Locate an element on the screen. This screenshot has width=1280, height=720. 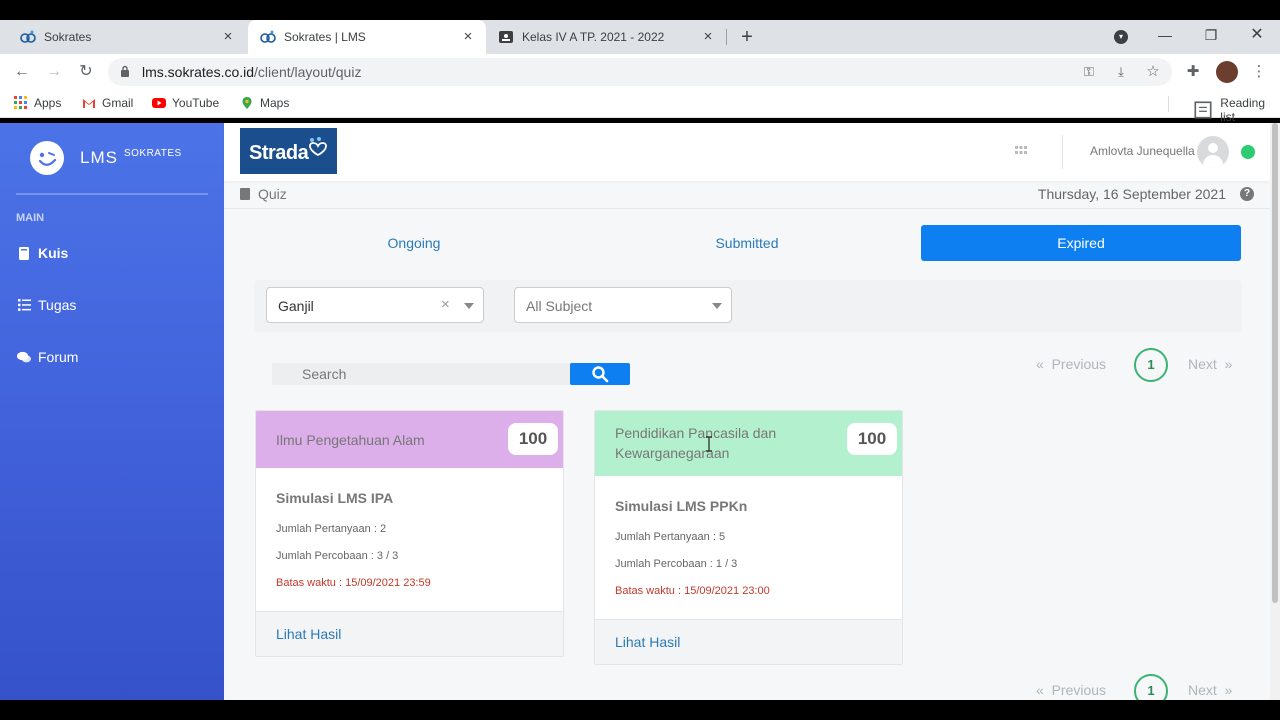
breadcrumb: Quiz is located at coordinates (263, 194).